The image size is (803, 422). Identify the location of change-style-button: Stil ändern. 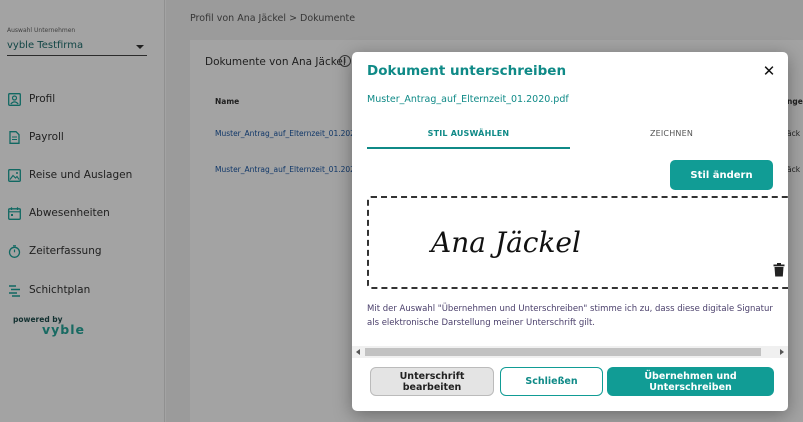
(721, 175).